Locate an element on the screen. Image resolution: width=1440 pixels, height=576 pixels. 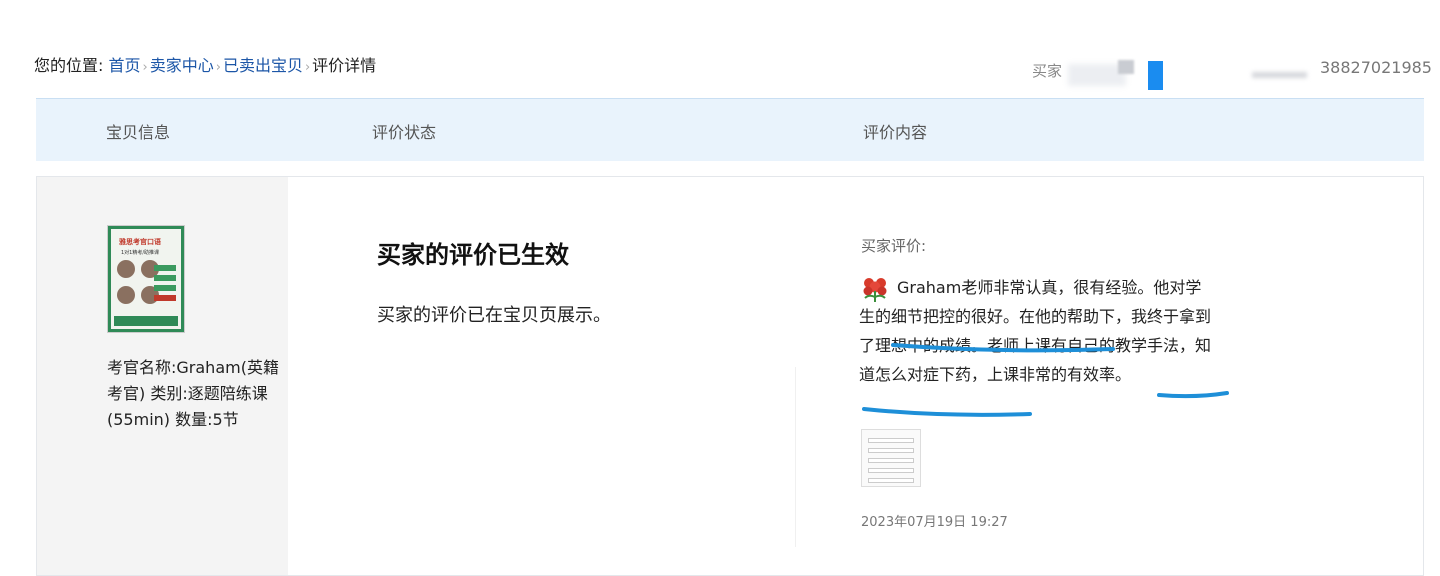
review-date: 2023年07月19日 19:27 is located at coordinates (934, 522).